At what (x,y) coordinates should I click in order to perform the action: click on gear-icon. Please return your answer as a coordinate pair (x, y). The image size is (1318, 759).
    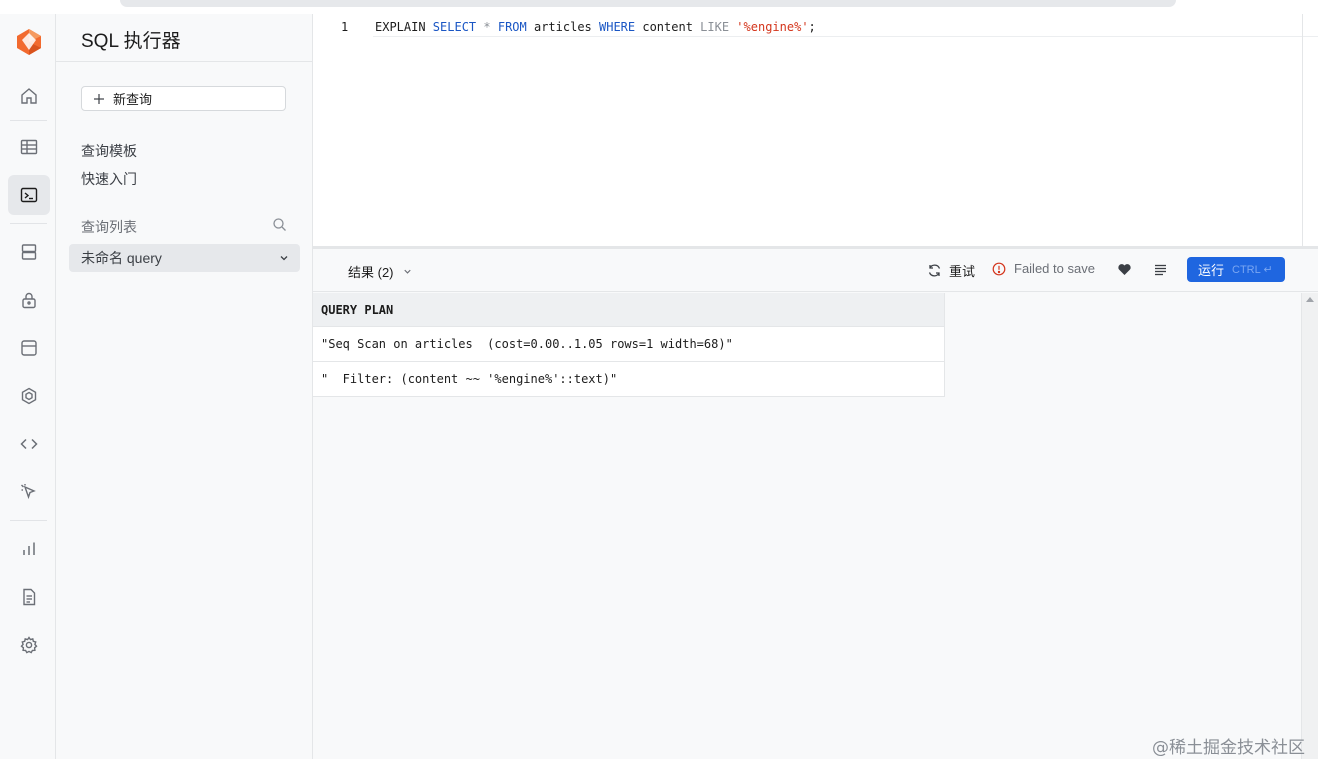
    Looking at the image, I should click on (29, 645).